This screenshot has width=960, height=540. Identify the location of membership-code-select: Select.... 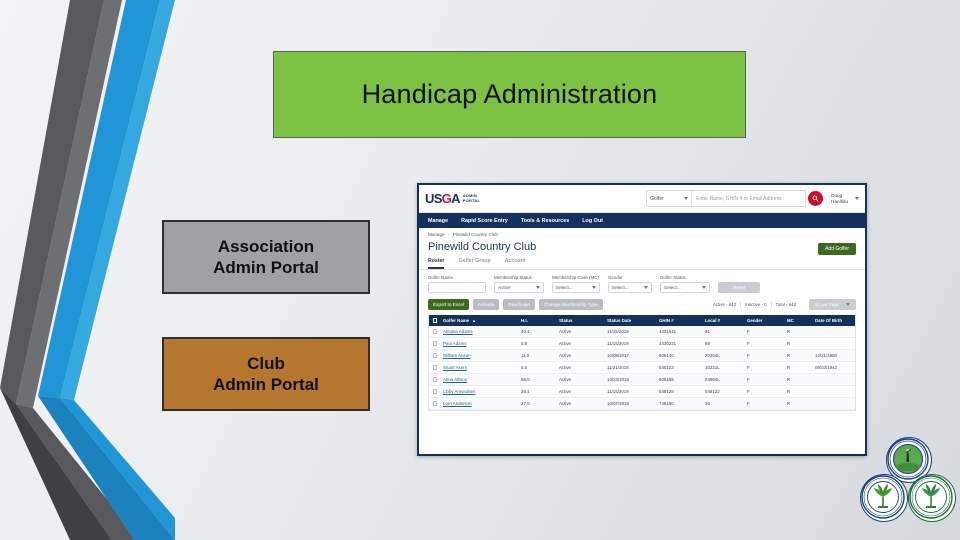
(576, 287).